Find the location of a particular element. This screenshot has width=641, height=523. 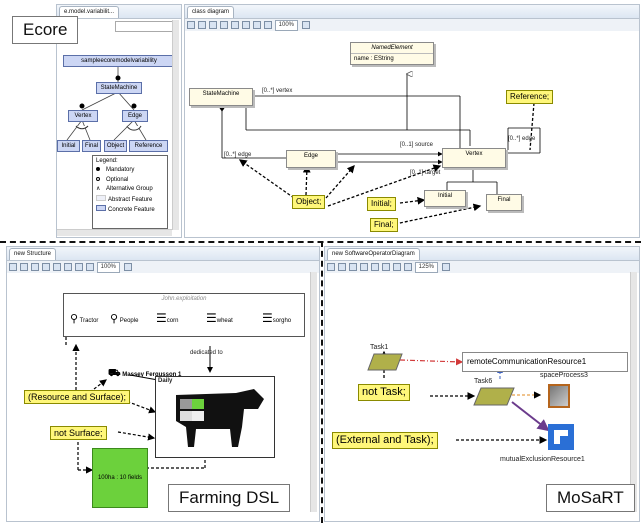

feature-statemachine: StateMachine is located at coordinates (119, 88).